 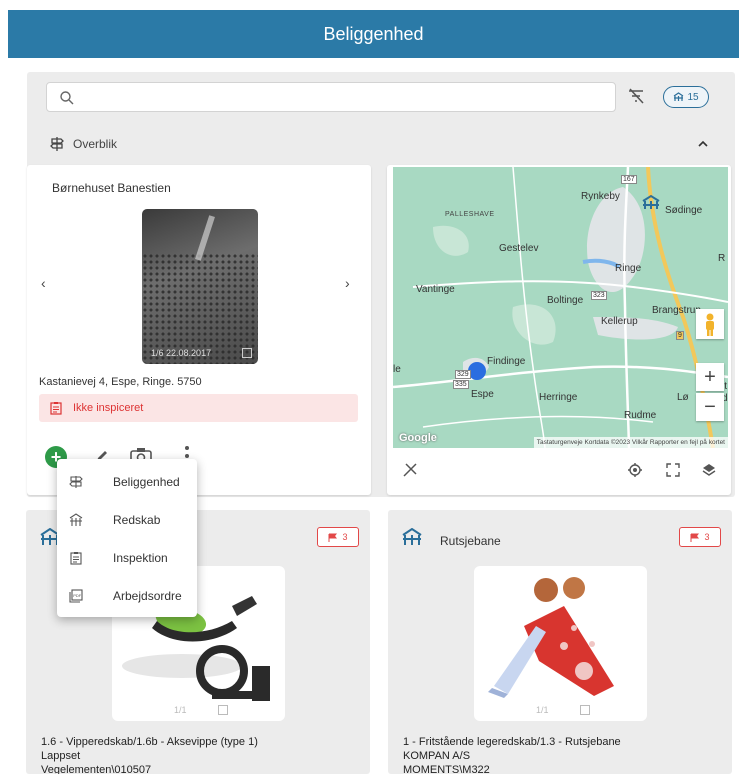 What do you see at coordinates (676, 310) in the screenshot?
I see `map-label-brangstrup: Brangstrup` at bounding box center [676, 310].